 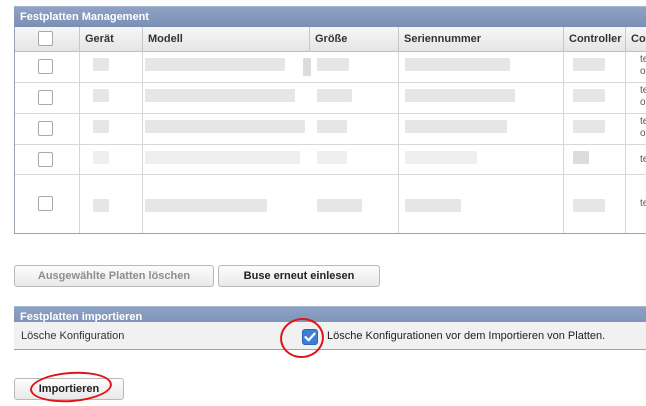 What do you see at coordinates (73, 336) in the screenshot?
I see `delete-config-label: Lösche Konfiguration` at bounding box center [73, 336].